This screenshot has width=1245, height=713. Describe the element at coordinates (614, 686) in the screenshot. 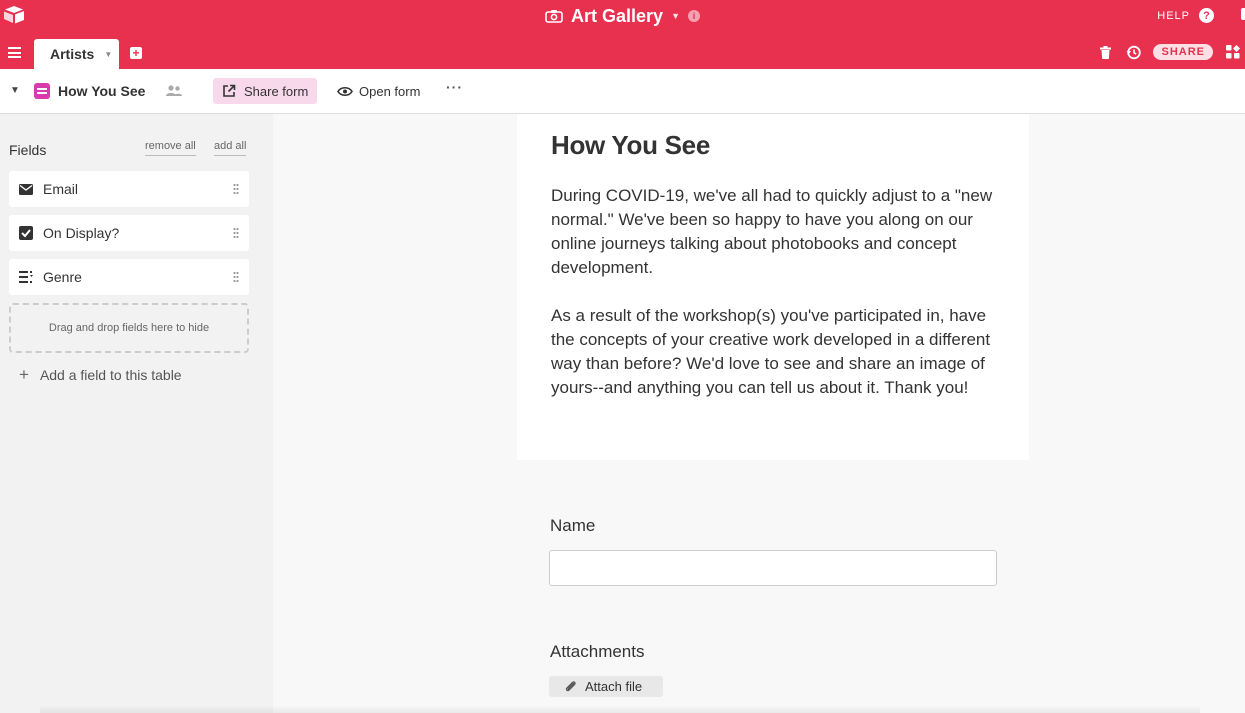

I see `attach-file-label: Attach file` at that location.